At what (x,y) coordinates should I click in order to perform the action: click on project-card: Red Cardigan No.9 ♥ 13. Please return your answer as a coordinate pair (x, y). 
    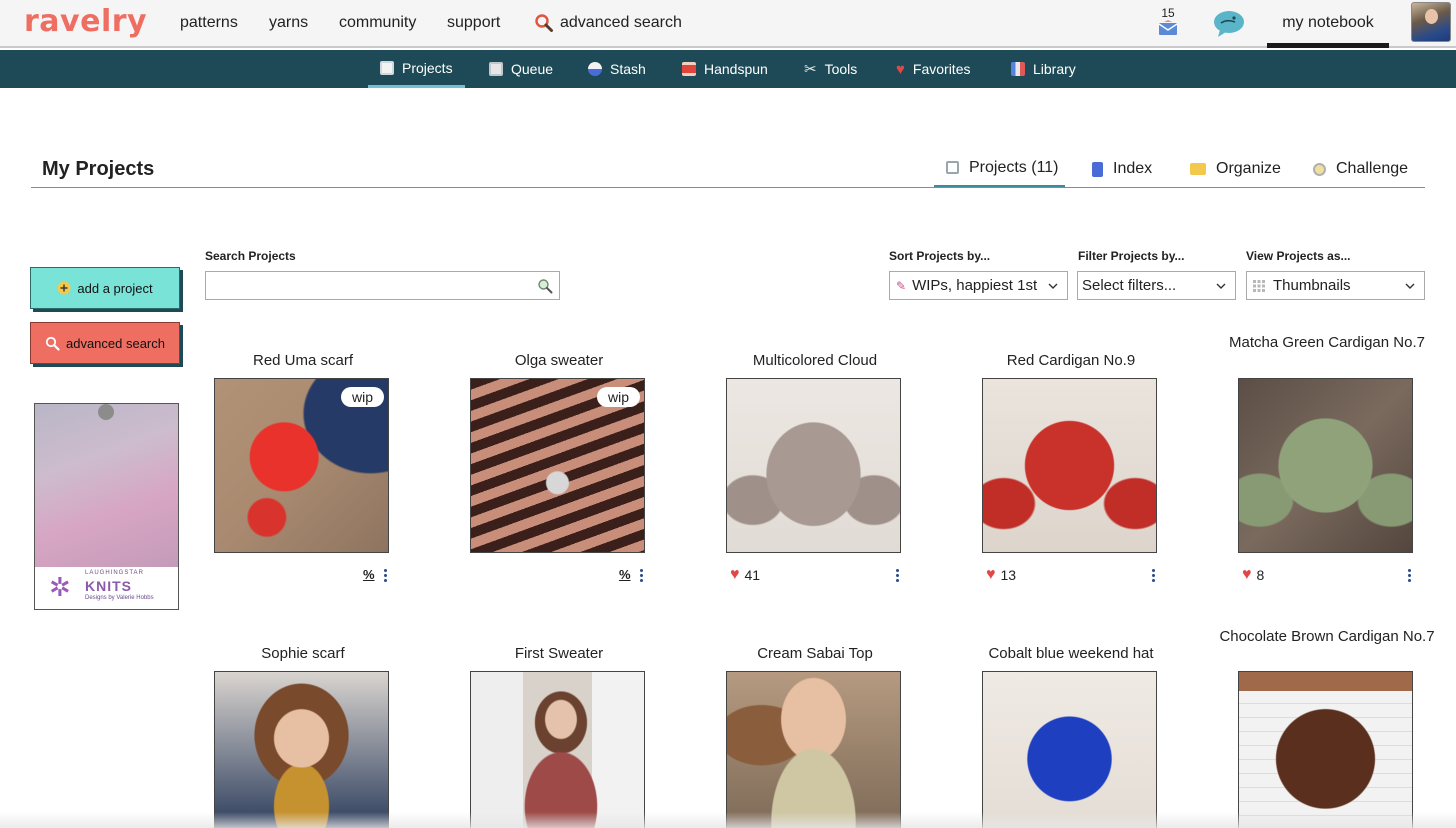
    Looking at the image, I should click on (1071, 465).